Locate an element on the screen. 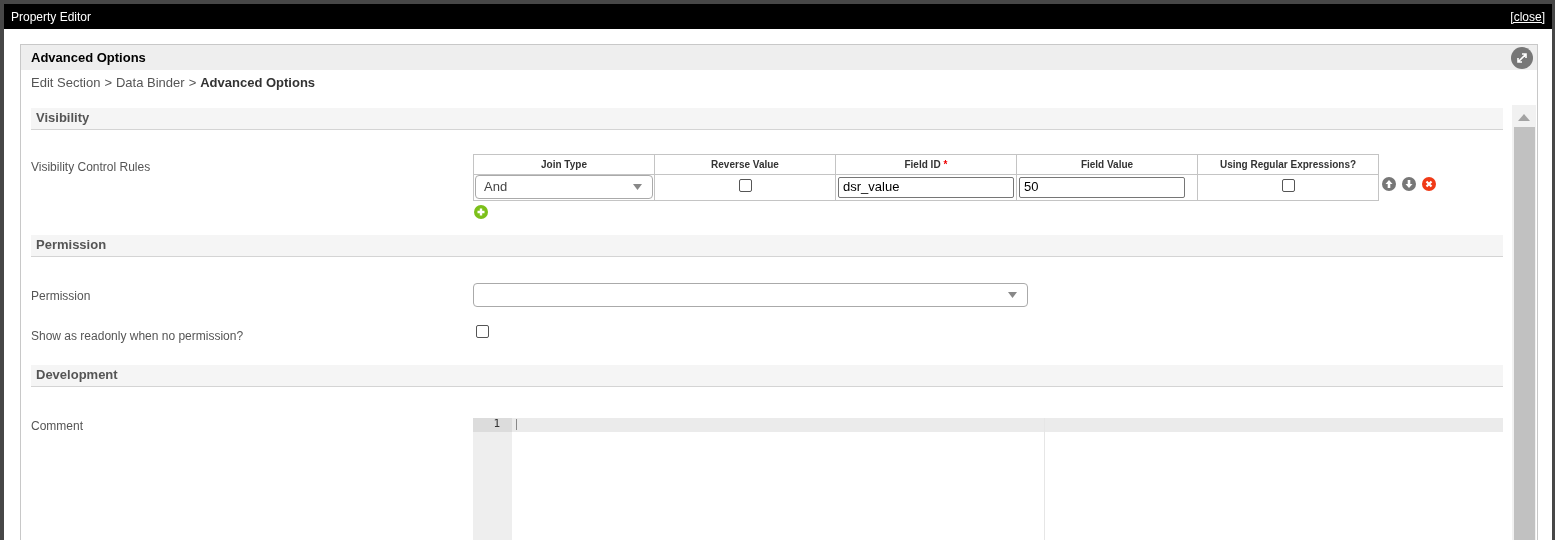  field-label: Permission is located at coordinates (61, 295).